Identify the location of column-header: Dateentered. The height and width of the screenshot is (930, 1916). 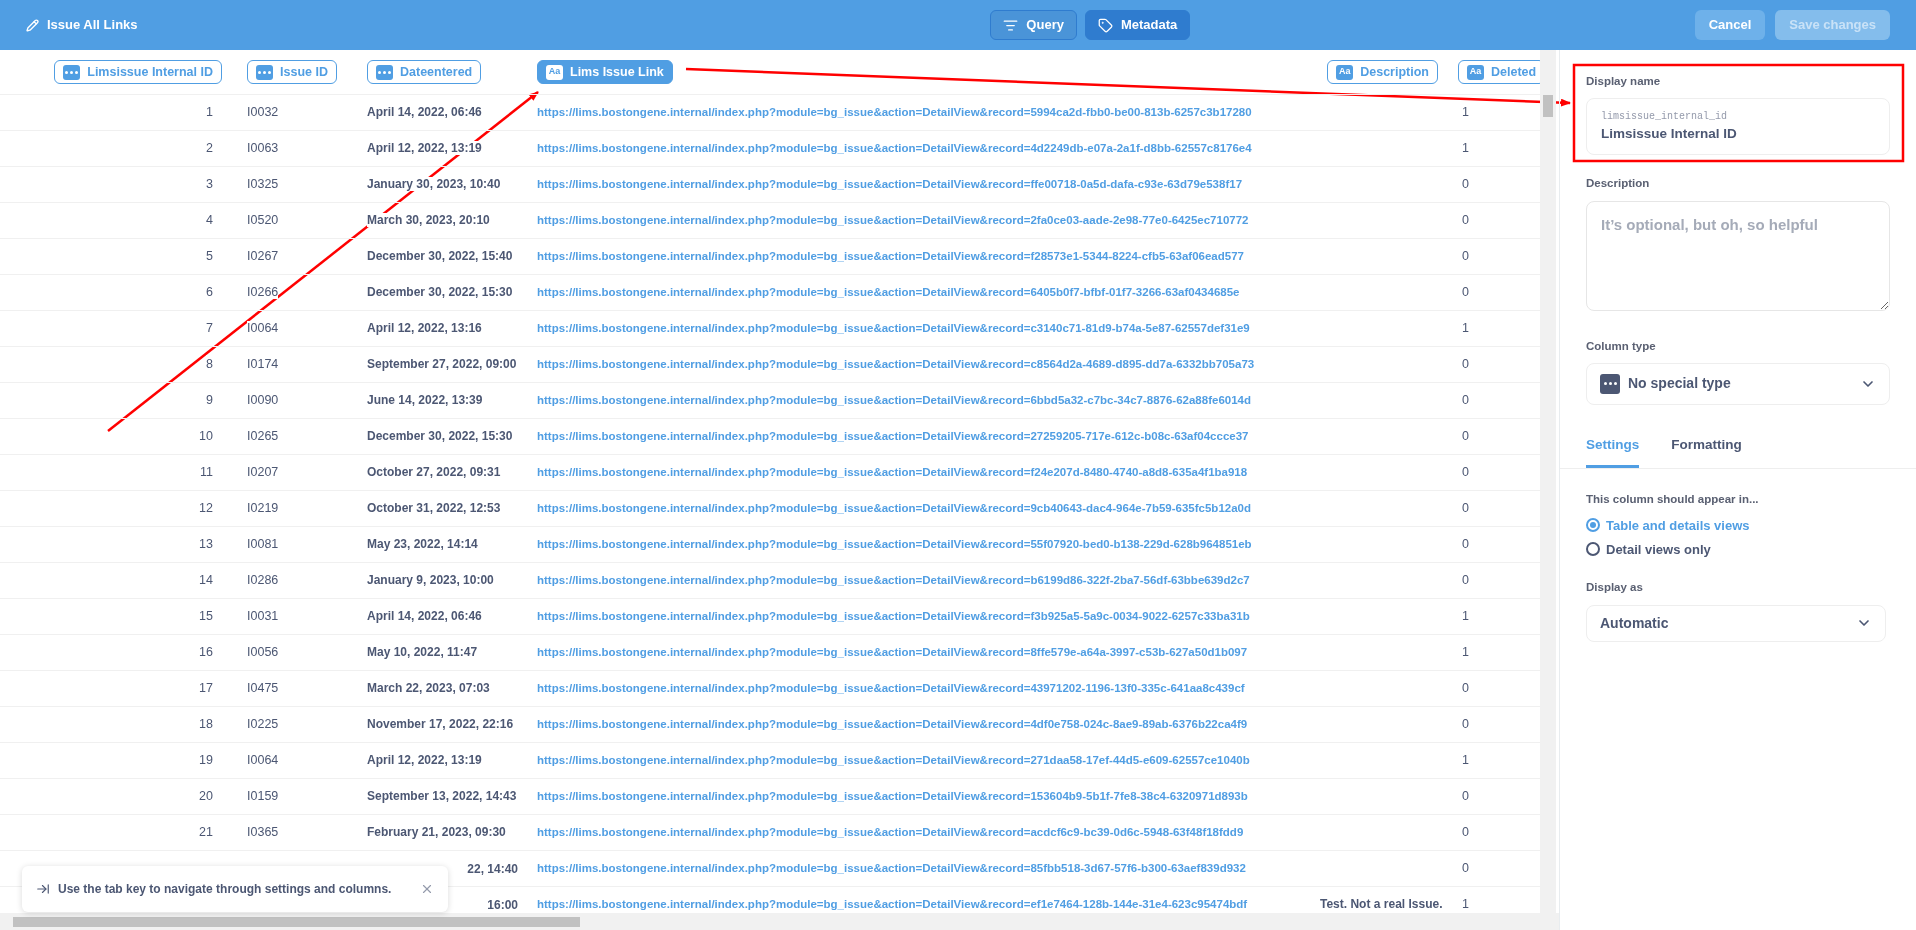
(424, 72).